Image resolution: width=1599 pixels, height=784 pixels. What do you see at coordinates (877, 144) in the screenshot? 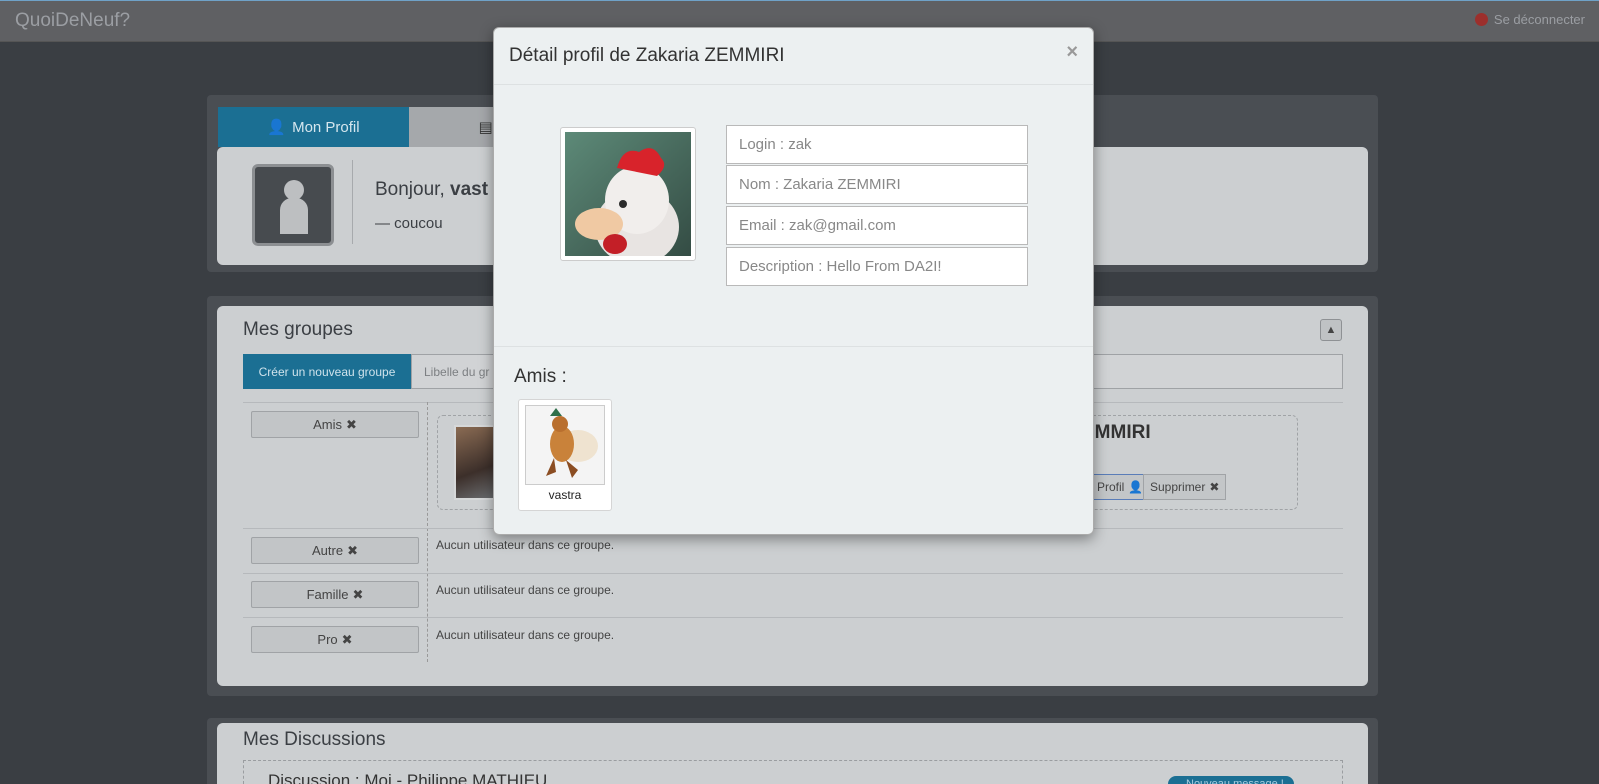
I see `login-field: Login : zak` at bounding box center [877, 144].